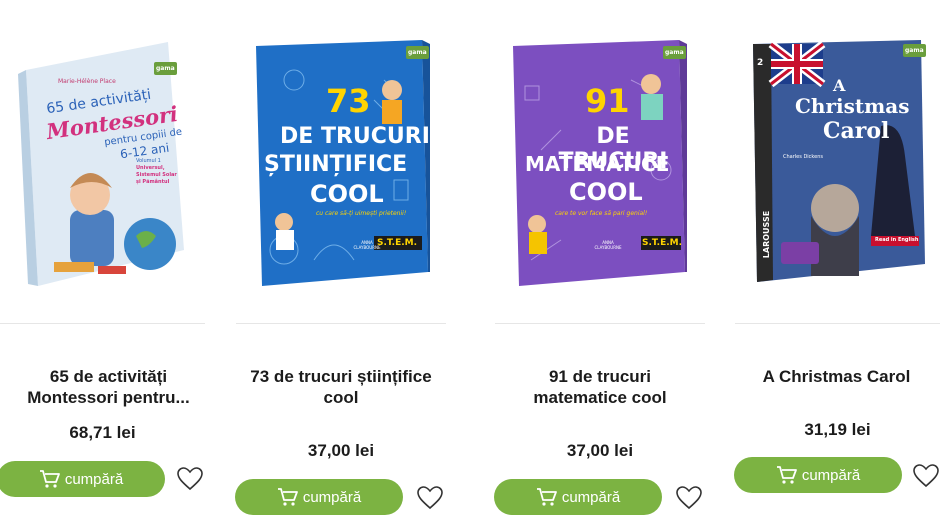 The image size is (940, 532). Describe the element at coordinates (87, 81) in the screenshot. I see `cover-author: Marie-Hélène Place` at that location.